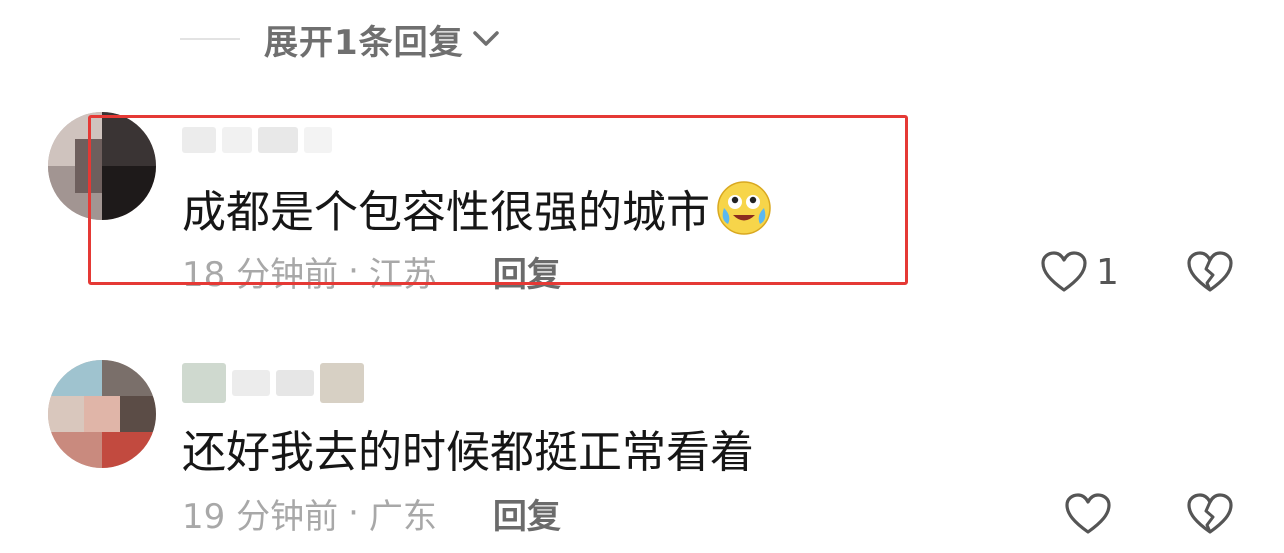 This screenshot has width=1284, height=553. What do you see at coordinates (364, 42) in the screenshot?
I see `expand-replies-label: 展开1条回复` at bounding box center [364, 42].